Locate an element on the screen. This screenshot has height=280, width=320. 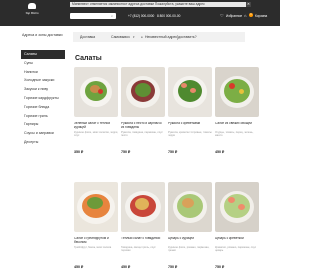
product-name: Цезарь с креветкой is located at coordinates (237, 241).